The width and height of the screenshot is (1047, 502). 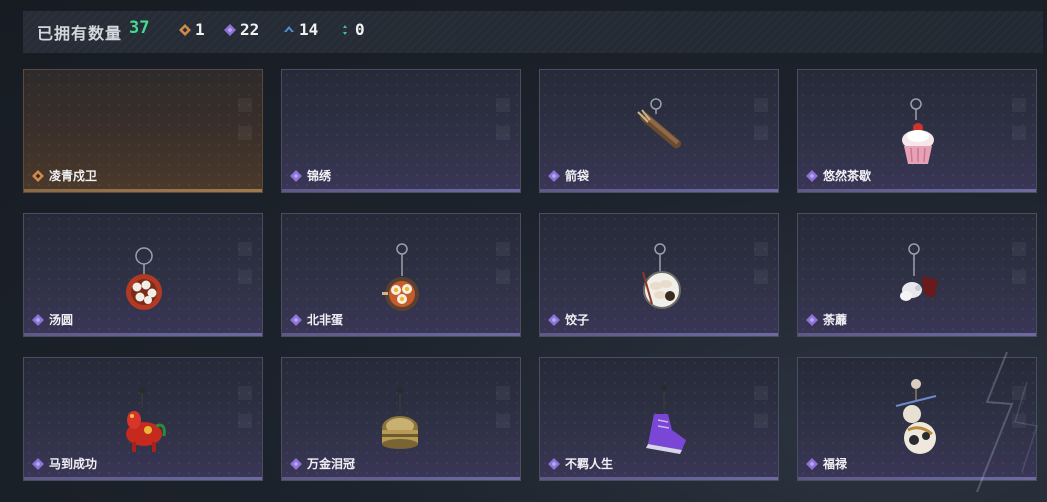 I want to click on card-name: 饺子, so click(x=577, y=320).